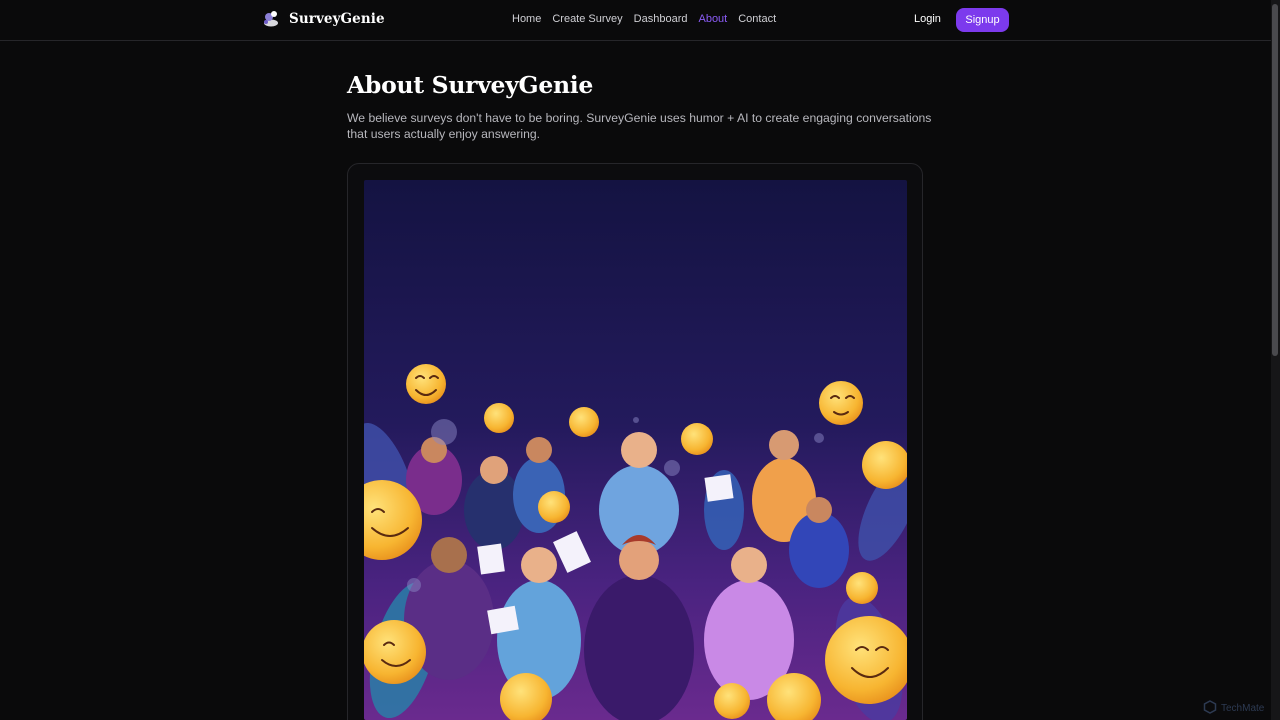 The height and width of the screenshot is (720, 1280). Describe the element at coordinates (712, 19) in the screenshot. I see `nav-about: About` at that location.